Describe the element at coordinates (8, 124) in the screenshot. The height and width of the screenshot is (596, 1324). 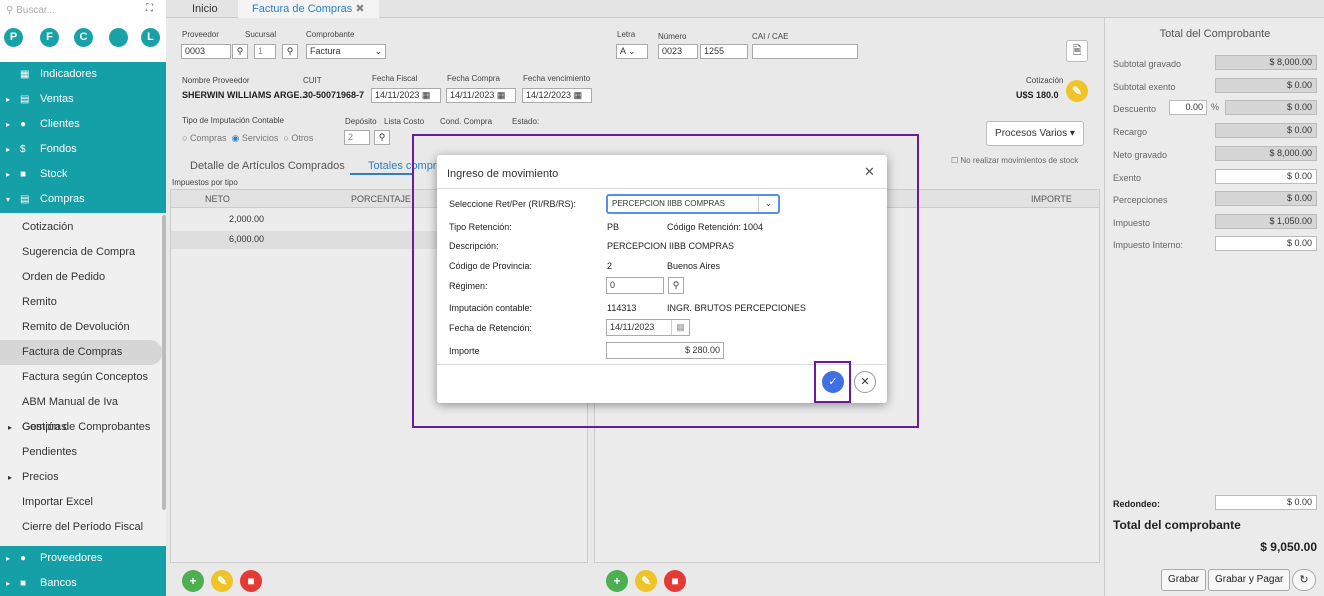
I see `chevron-right-icon: ▸` at that location.